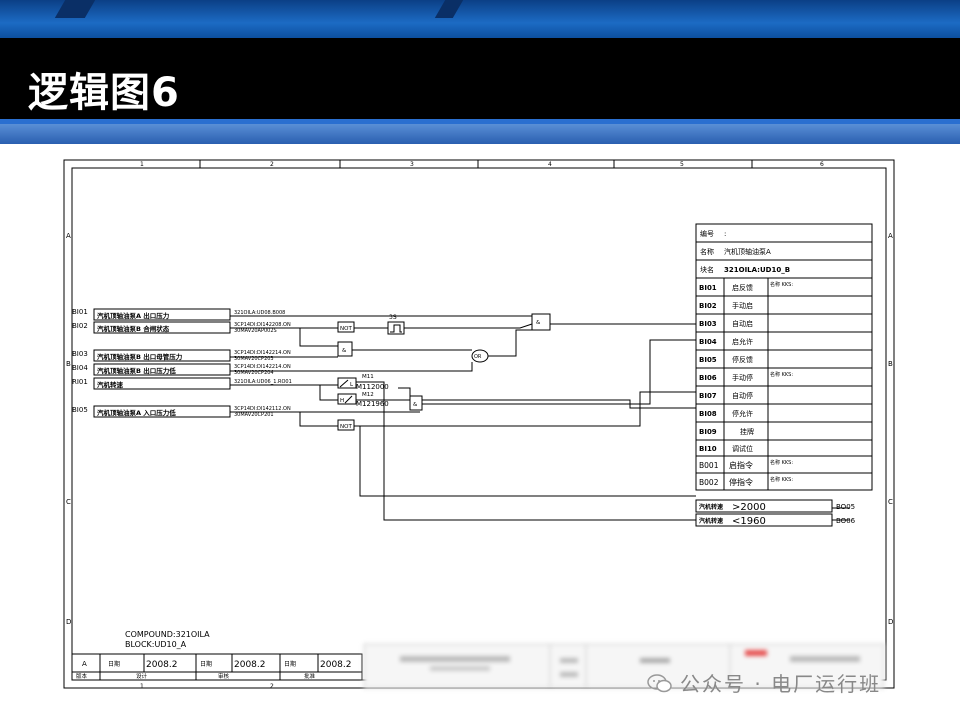 The image size is (960, 720). I want to click on col-marker: 6, so click(822, 164).